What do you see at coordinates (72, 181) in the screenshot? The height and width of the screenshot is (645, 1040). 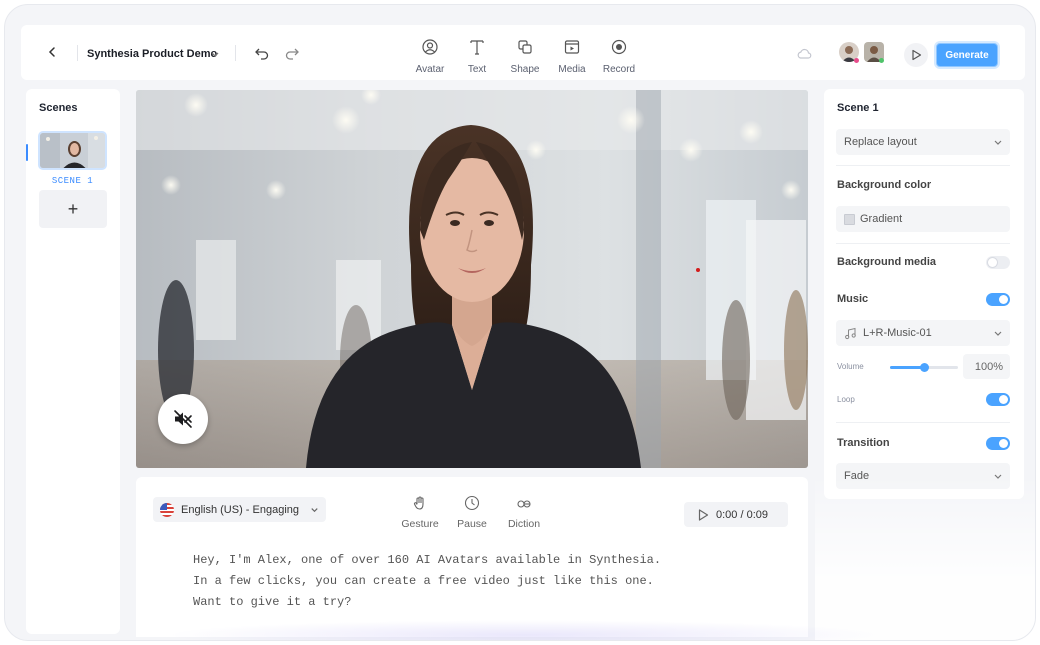 I see `scene-label: SCENE 1` at bounding box center [72, 181].